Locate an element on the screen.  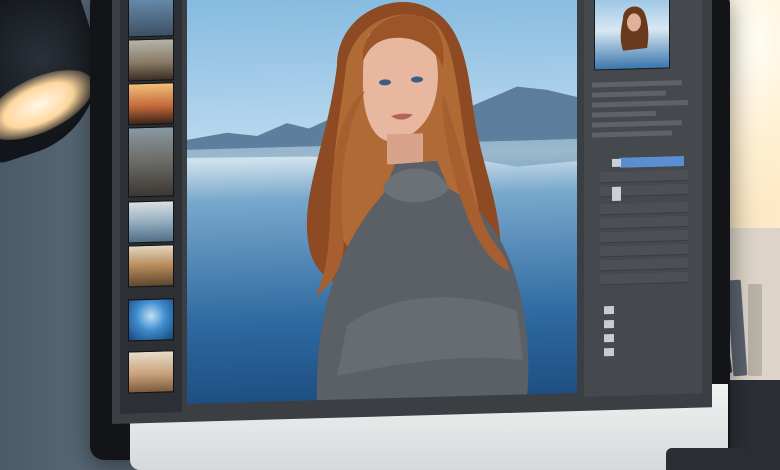
rock-thumbnail is located at coordinates (151, 372).